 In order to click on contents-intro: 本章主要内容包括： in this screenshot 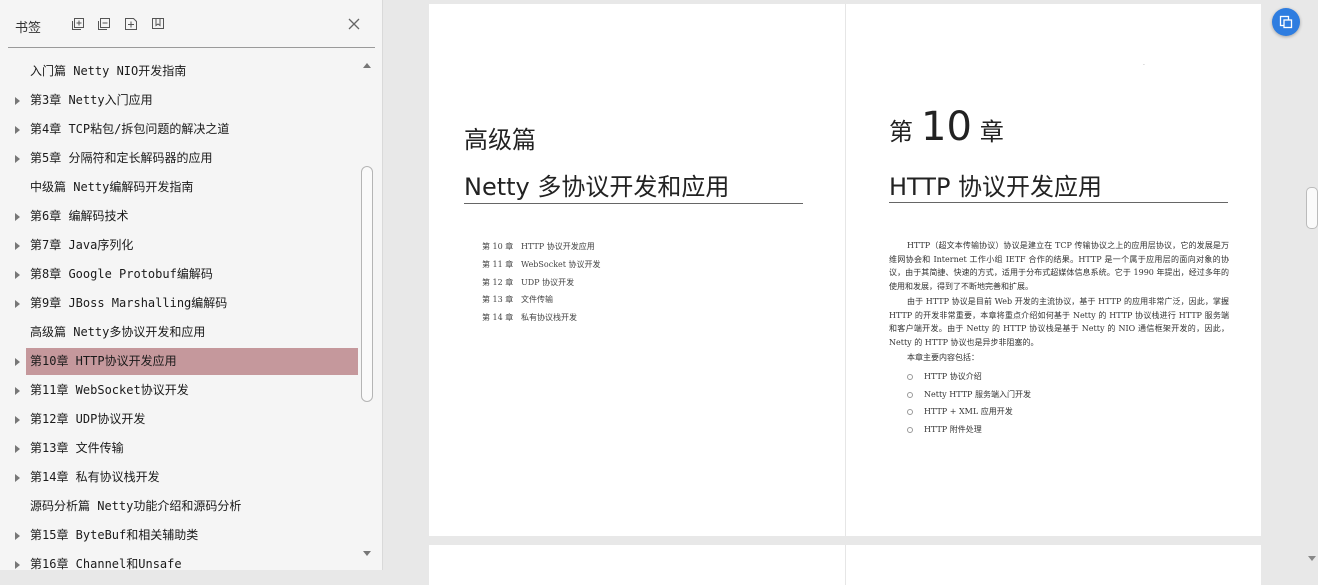, I will do `click(943, 357)`.